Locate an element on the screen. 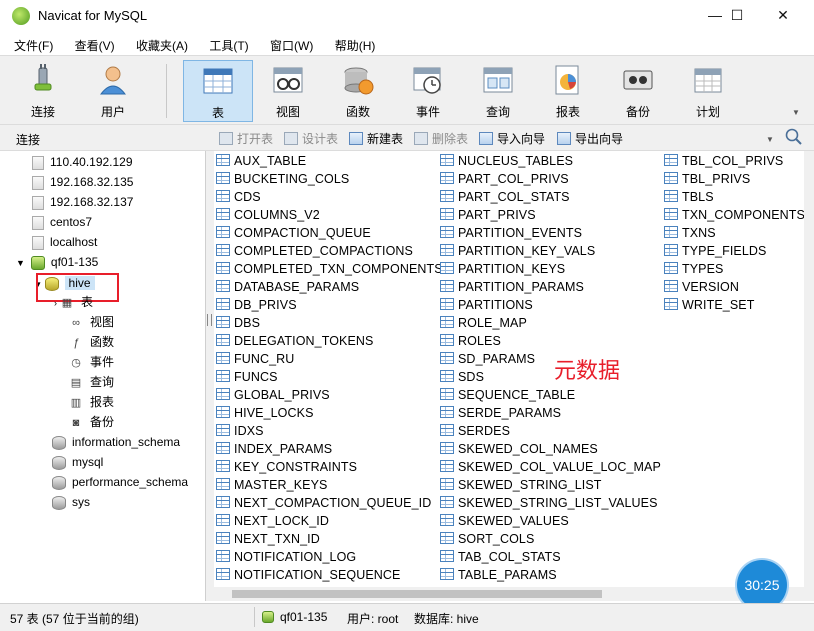 This screenshot has height=631, width=814. chevron-down-icon: ▼ is located at coordinates (20, 263).